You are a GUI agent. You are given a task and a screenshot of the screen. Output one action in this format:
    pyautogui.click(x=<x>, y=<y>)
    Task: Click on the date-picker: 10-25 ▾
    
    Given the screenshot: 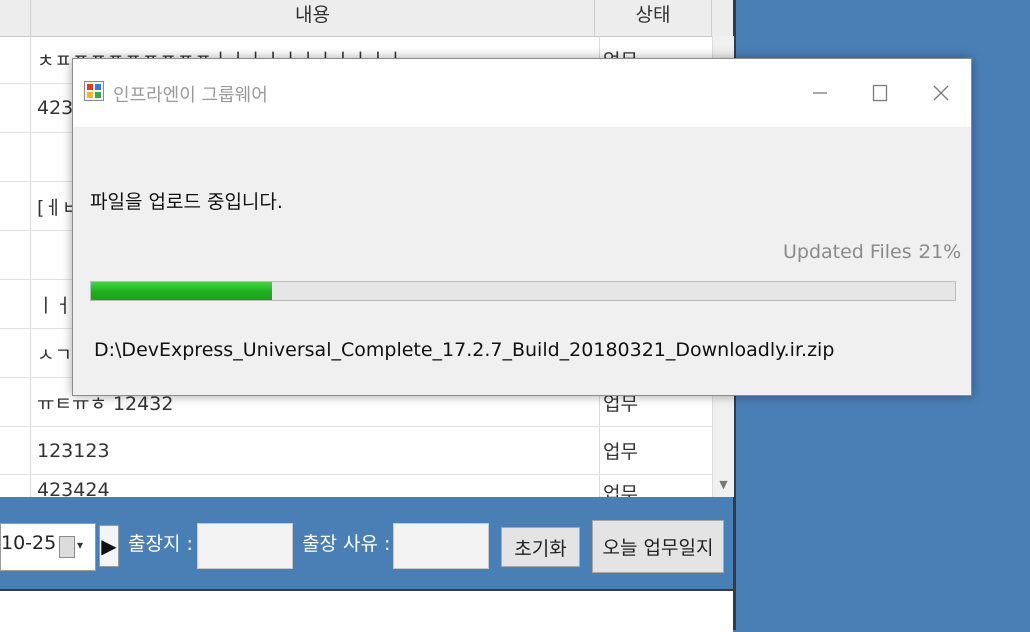 What is the action you would take?
    pyautogui.click(x=48, y=547)
    